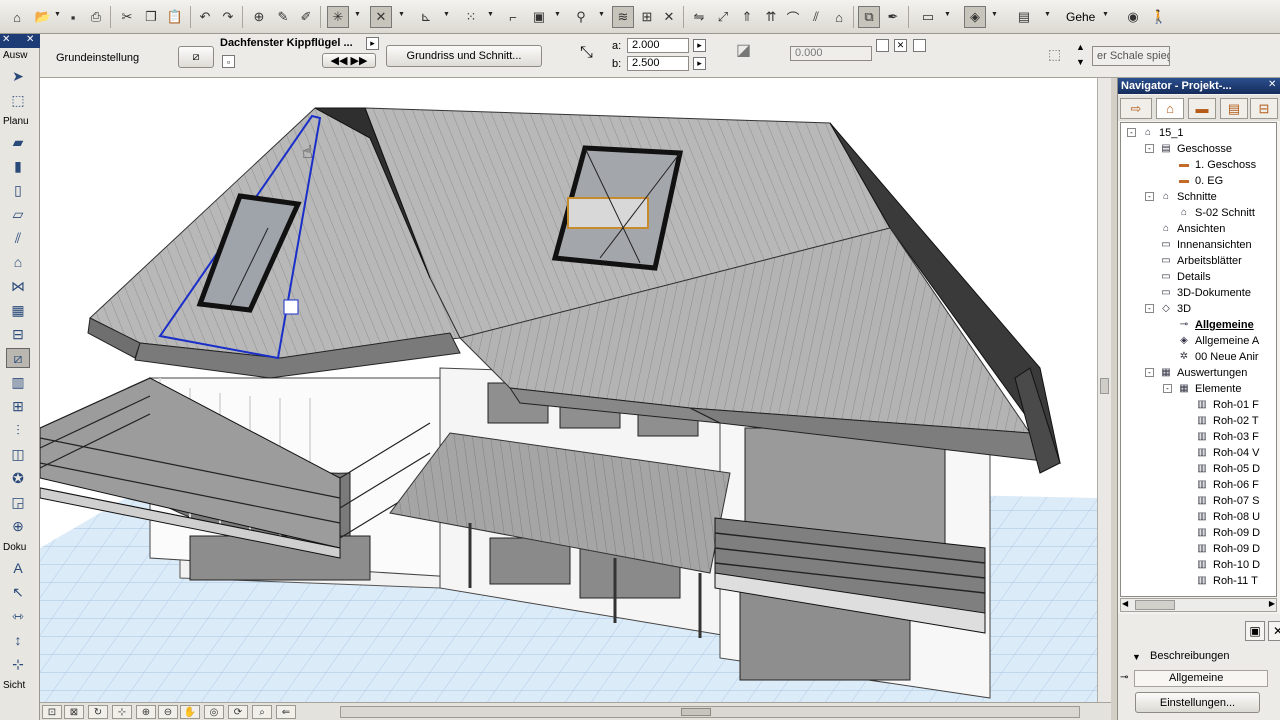  I want to click on navigator-tree-item: ▥ Roh-07 S, so click(1227, 501).